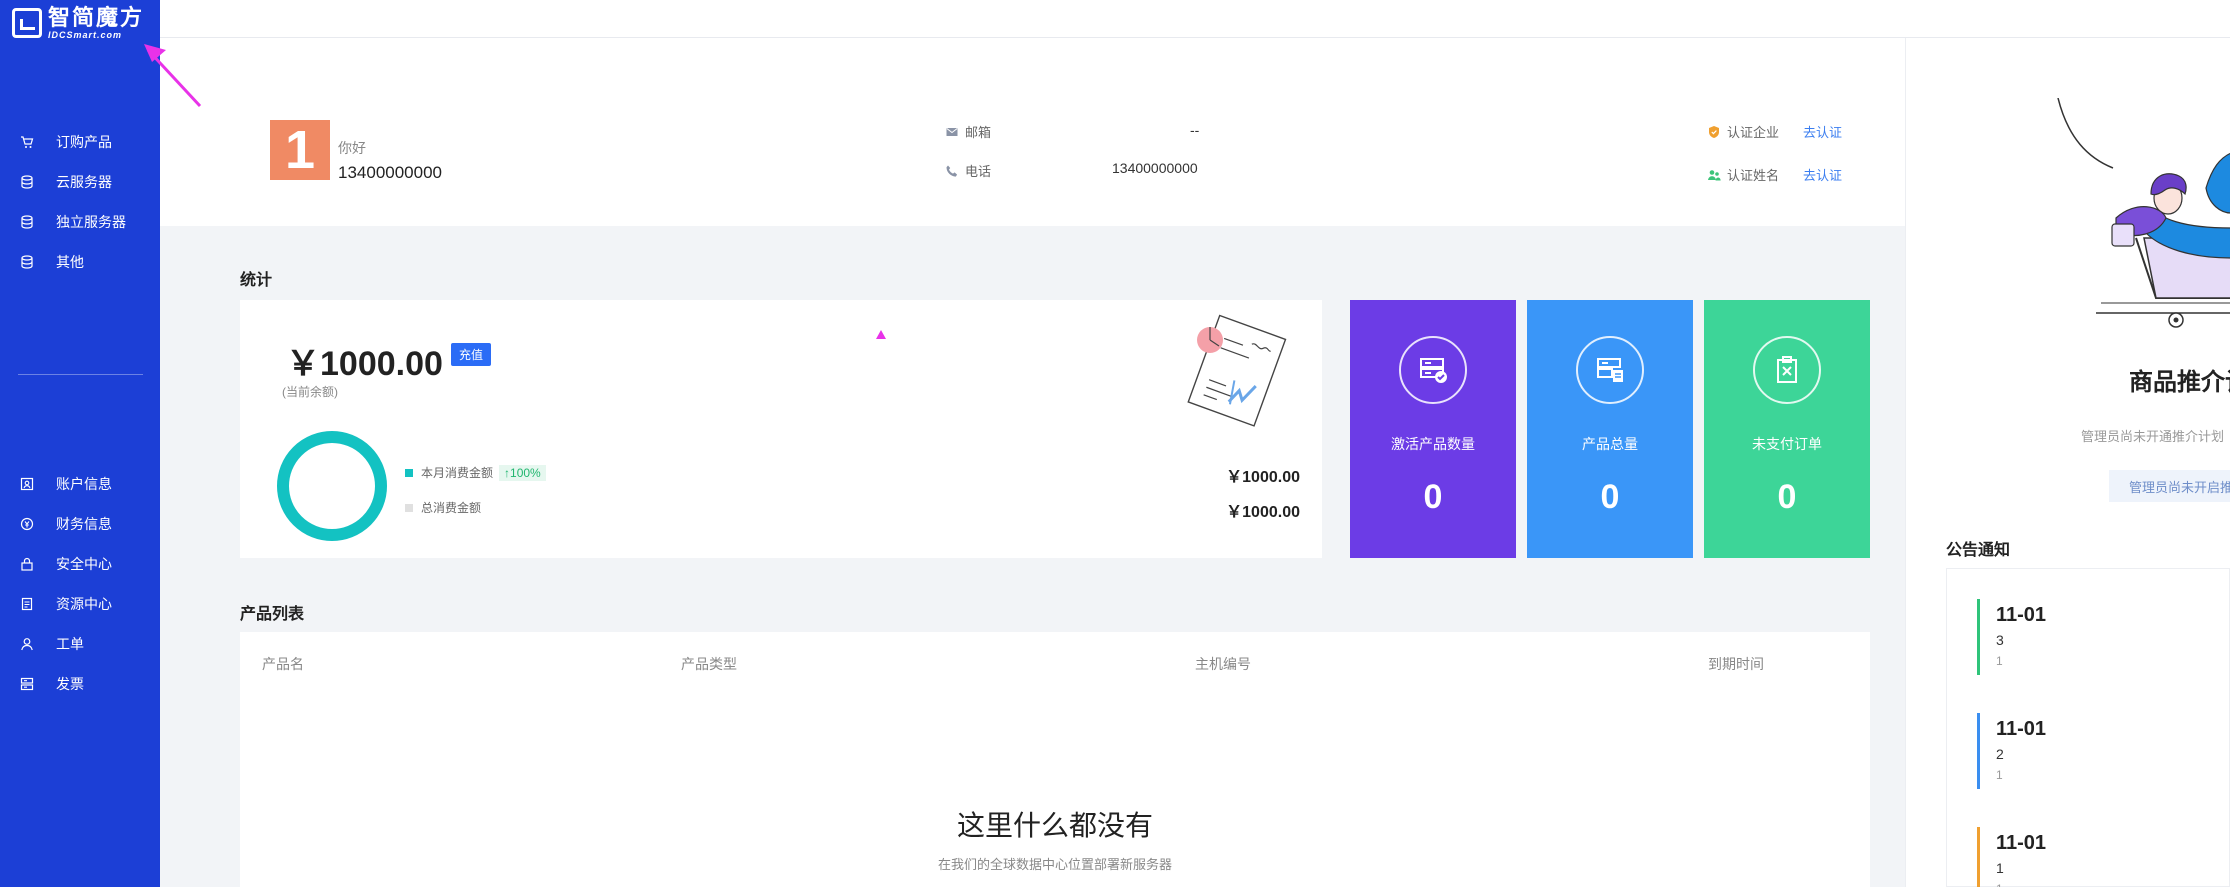 The height and width of the screenshot is (887, 2230). What do you see at coordinates (332, 486) in the screenshot?
I see `spend-donut-chart` at bounding box center [332, 486].